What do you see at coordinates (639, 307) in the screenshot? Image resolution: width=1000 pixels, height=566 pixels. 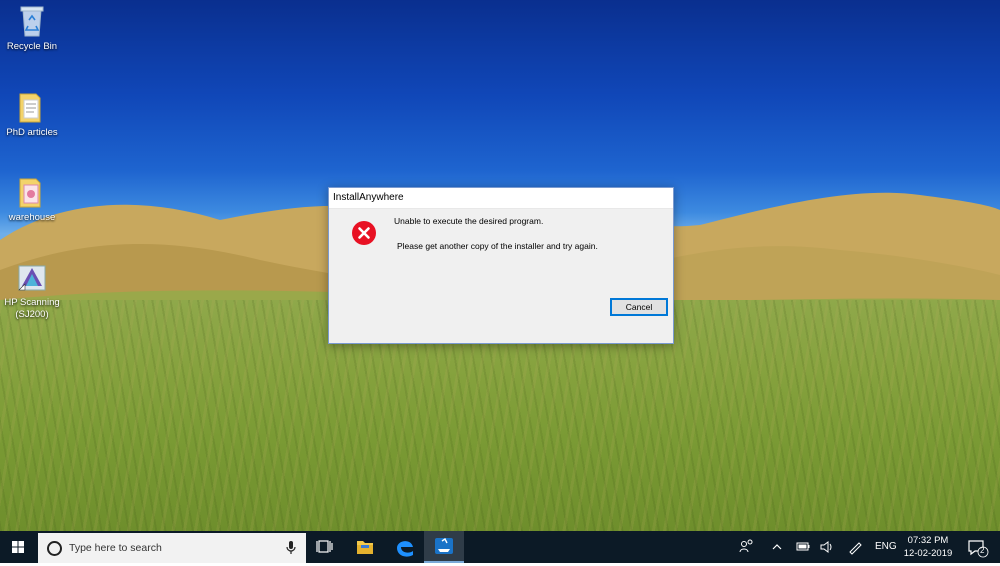 I see `cancel-button: Cancel` at bounding box center [639, 307].